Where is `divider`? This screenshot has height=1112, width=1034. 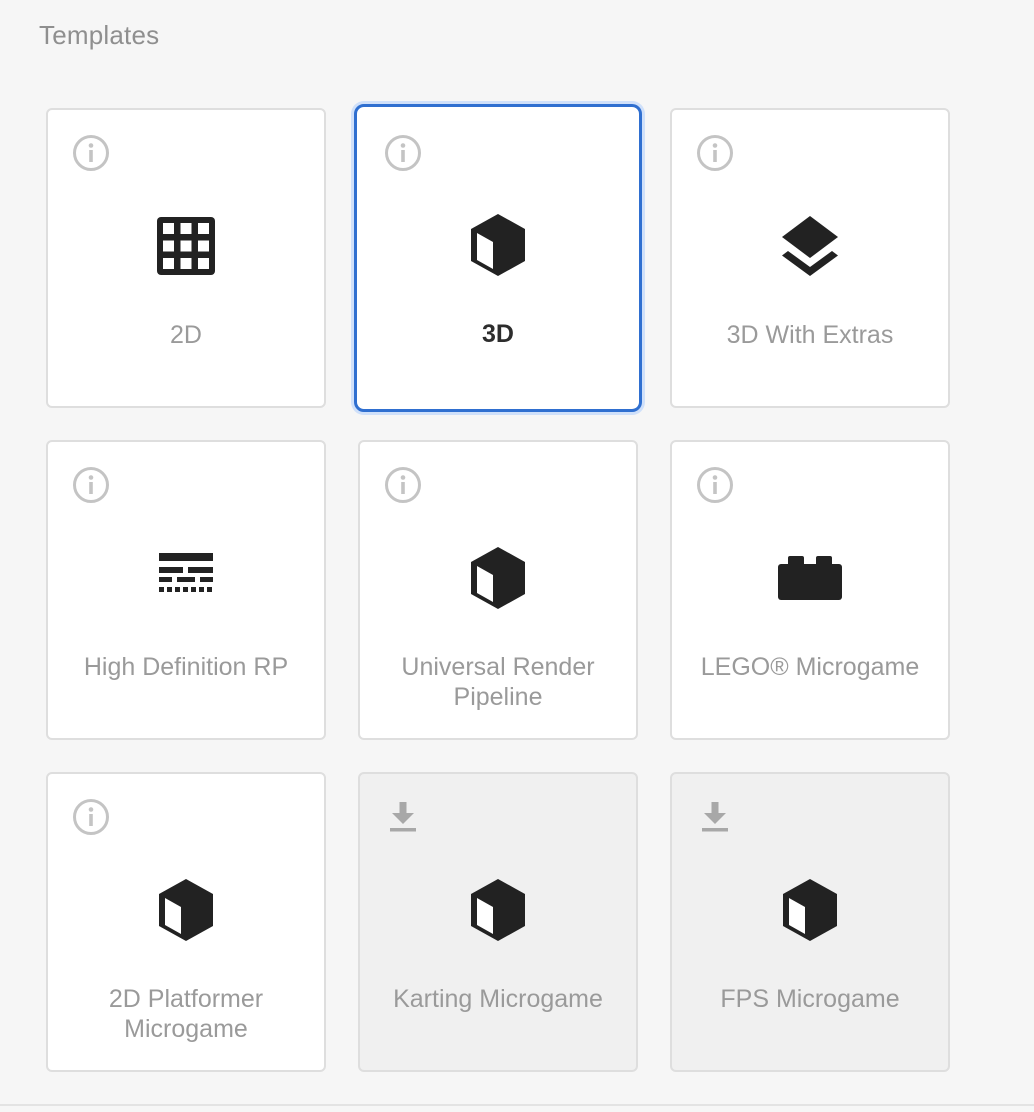
divider is located at coordinates (517, 1105).